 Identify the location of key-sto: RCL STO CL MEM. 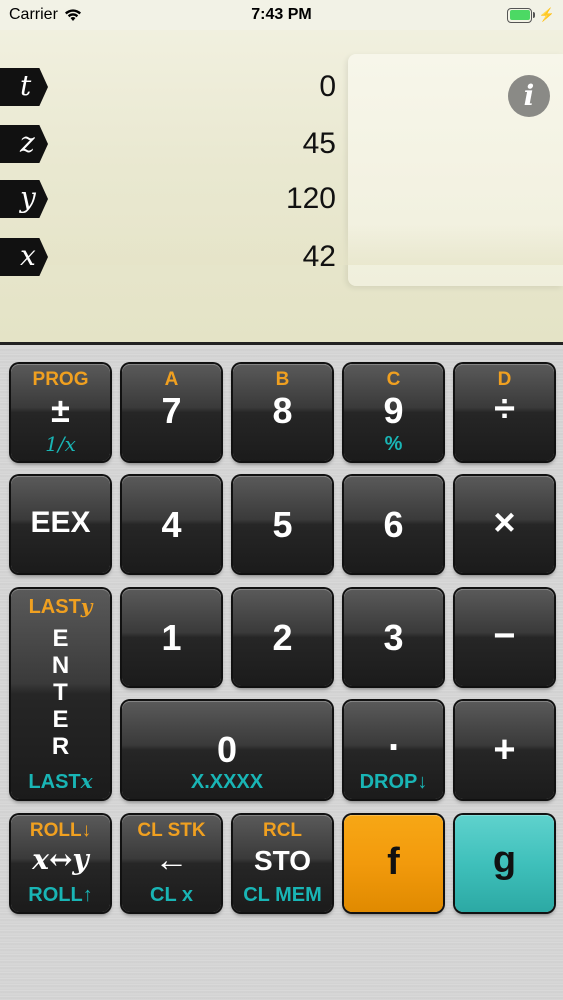
(282, 863).